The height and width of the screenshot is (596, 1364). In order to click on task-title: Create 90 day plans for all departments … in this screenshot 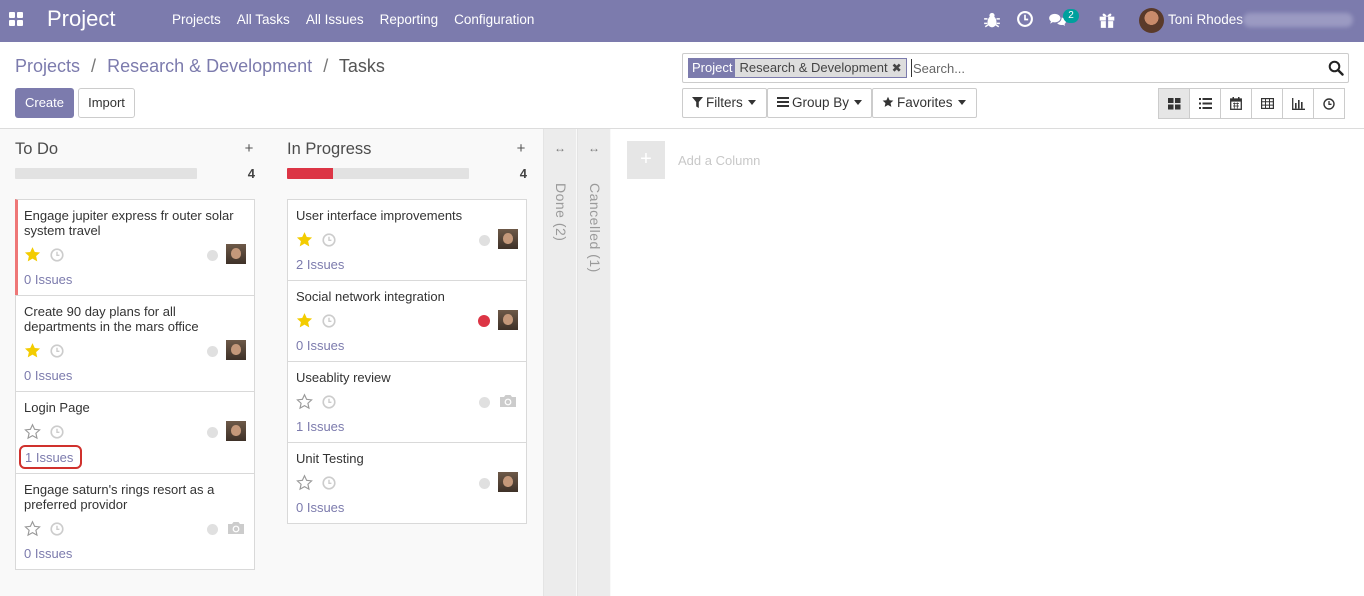, I will do `click(111, 319)`.